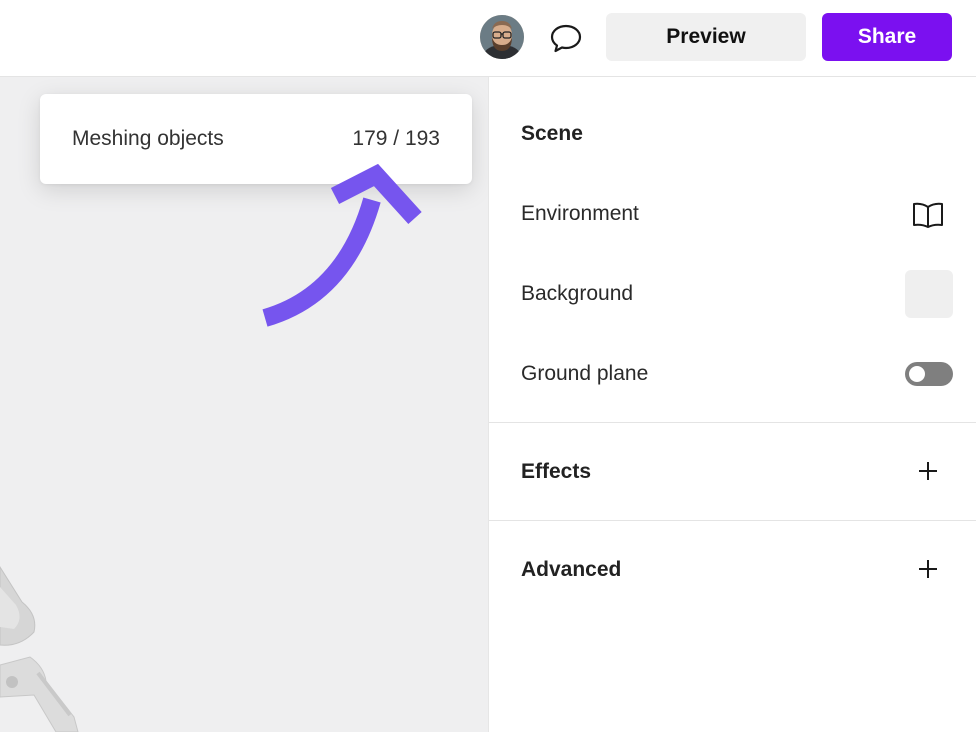 The height and width of the screenshot is (732, 976). I want to click on ground-plane-label: Ground plane, so click(585, 373).